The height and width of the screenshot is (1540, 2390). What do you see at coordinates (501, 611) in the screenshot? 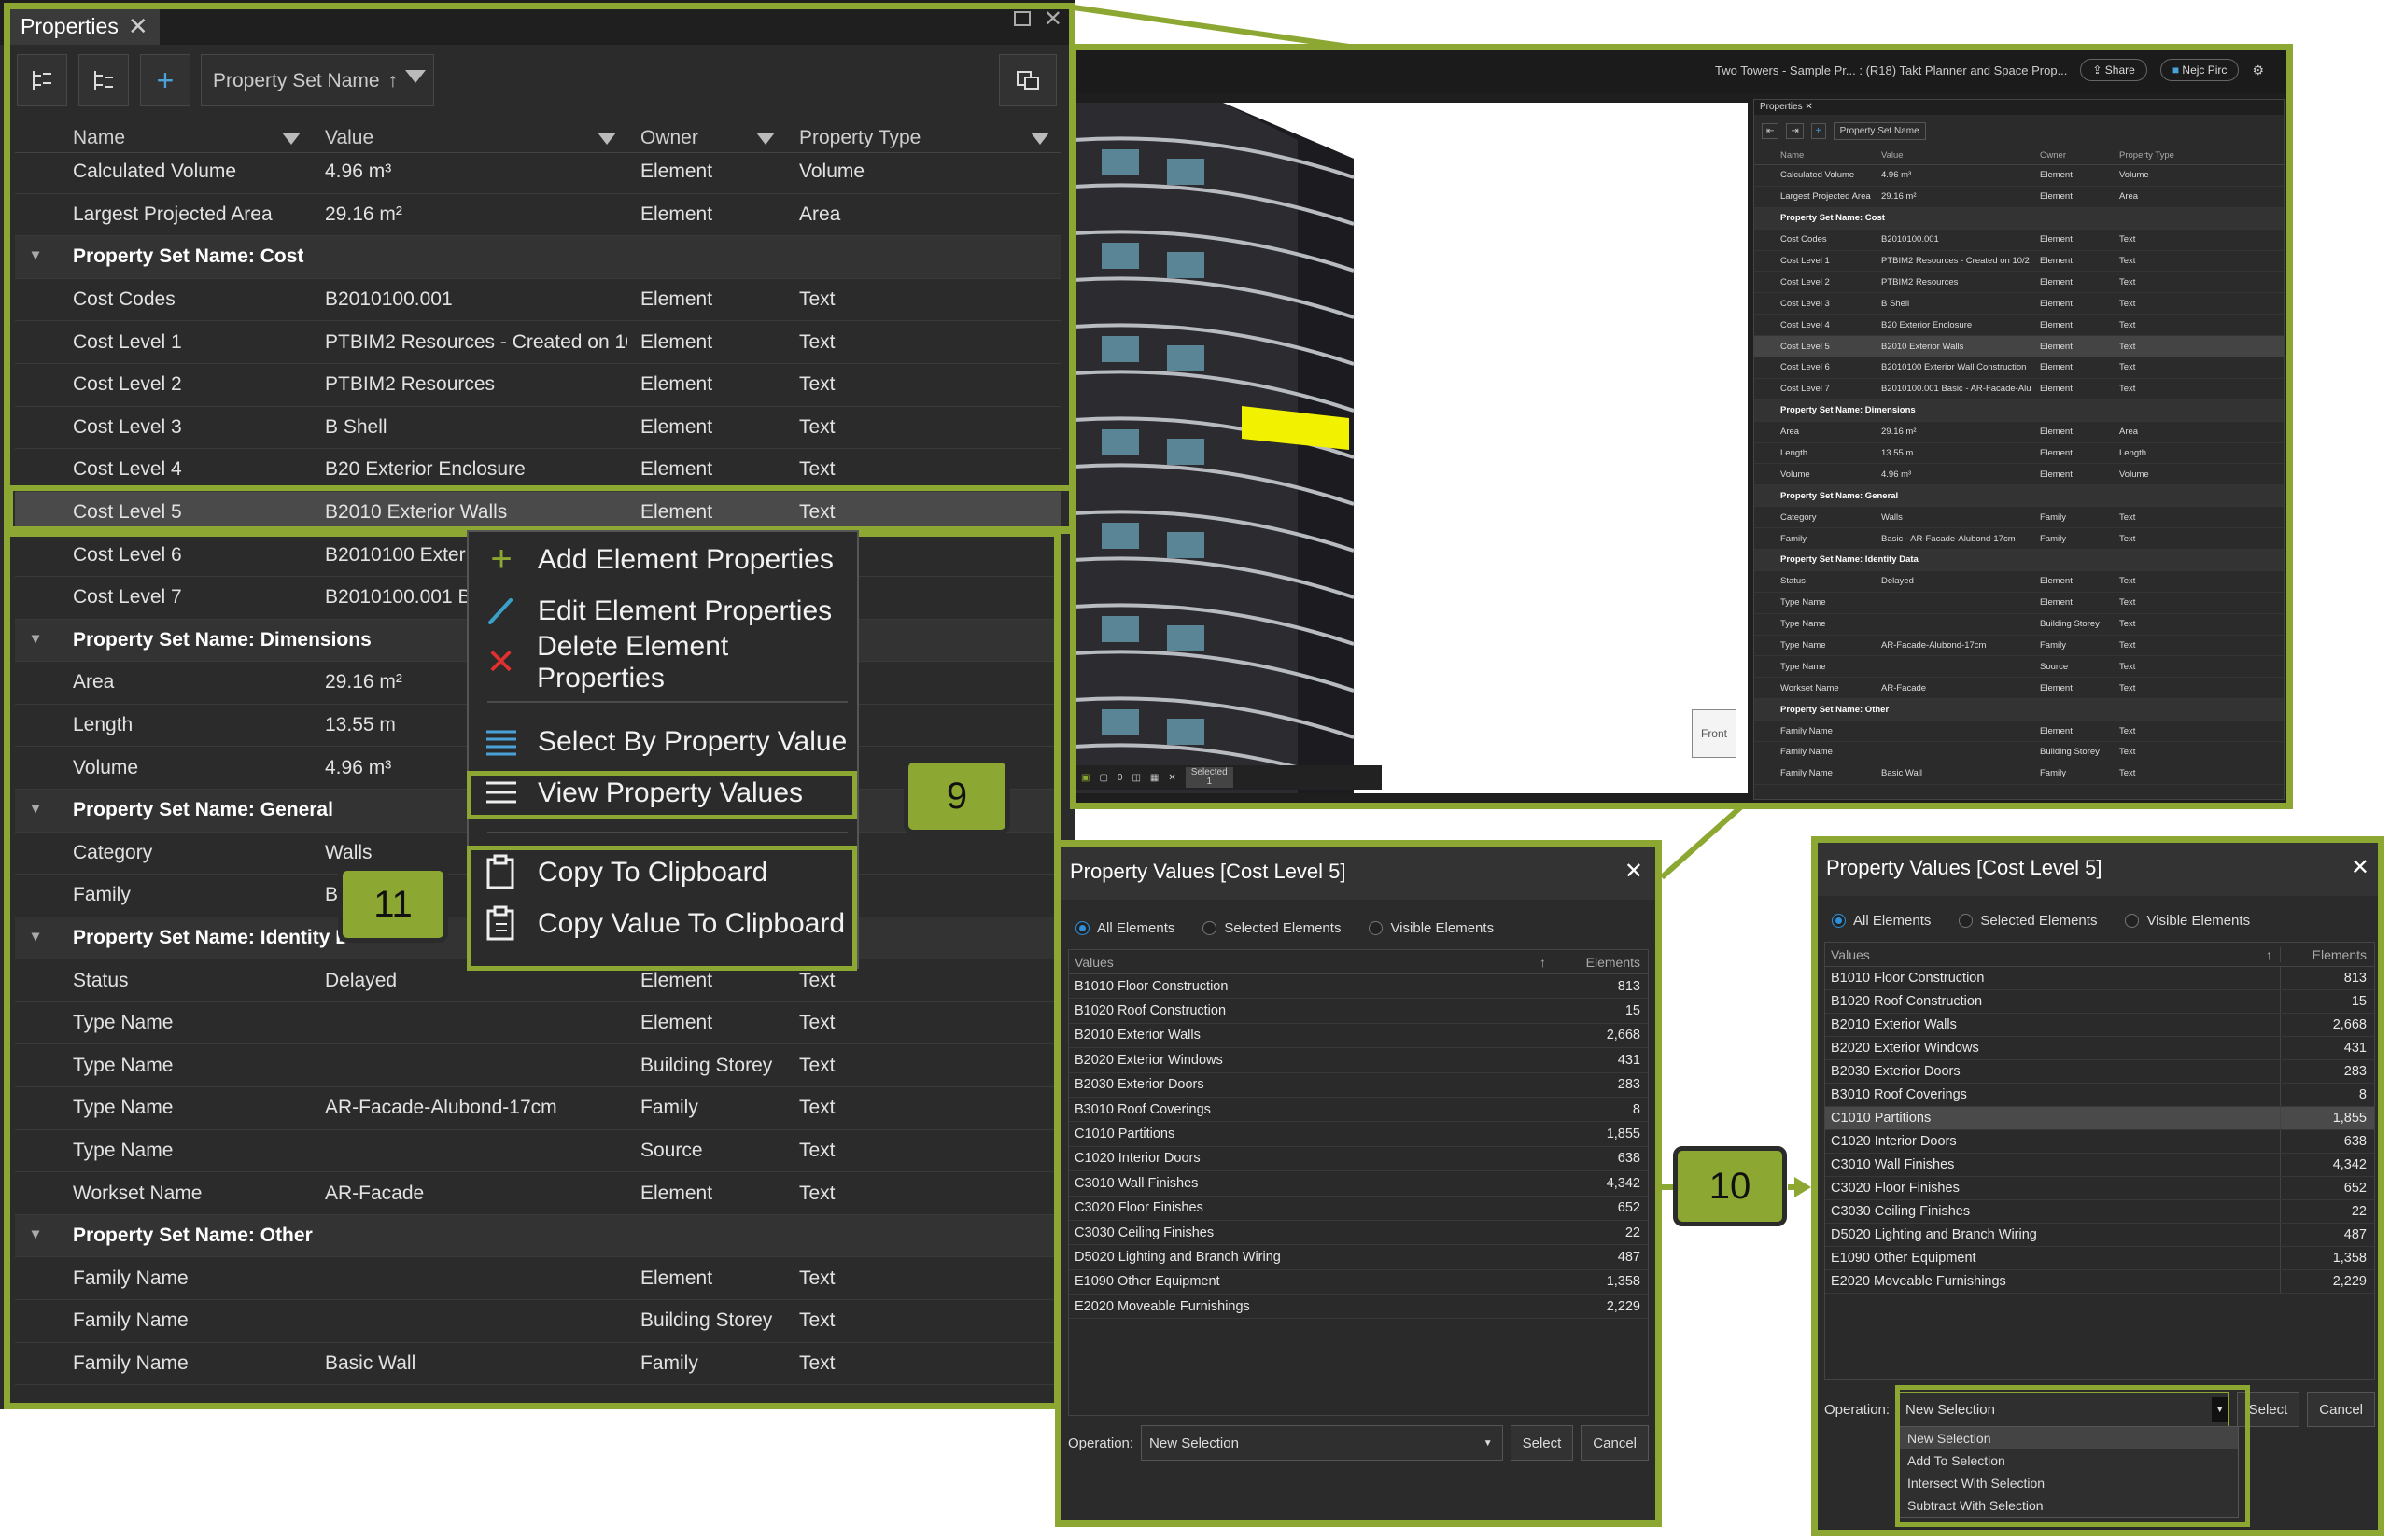
I see `pencil-icon` at bounding box center [501, 611].